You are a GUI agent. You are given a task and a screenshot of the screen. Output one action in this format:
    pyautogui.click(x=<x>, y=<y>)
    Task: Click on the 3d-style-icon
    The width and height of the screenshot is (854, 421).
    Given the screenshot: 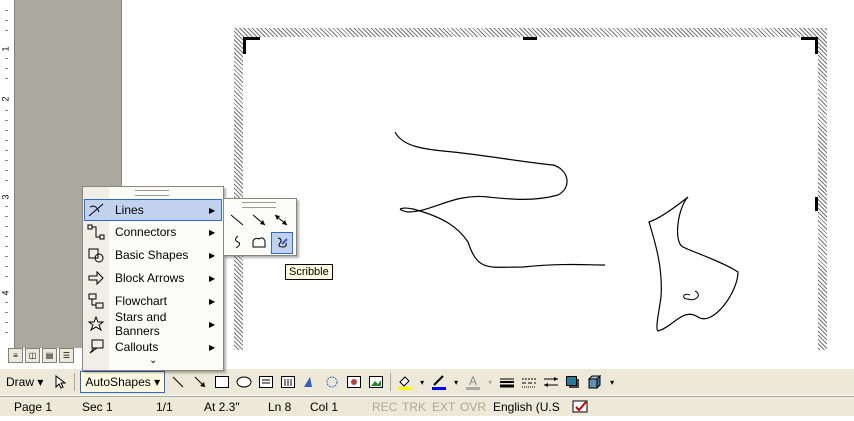 What is the action you would take?
    pyautogui.click(x=595, y=382)
    